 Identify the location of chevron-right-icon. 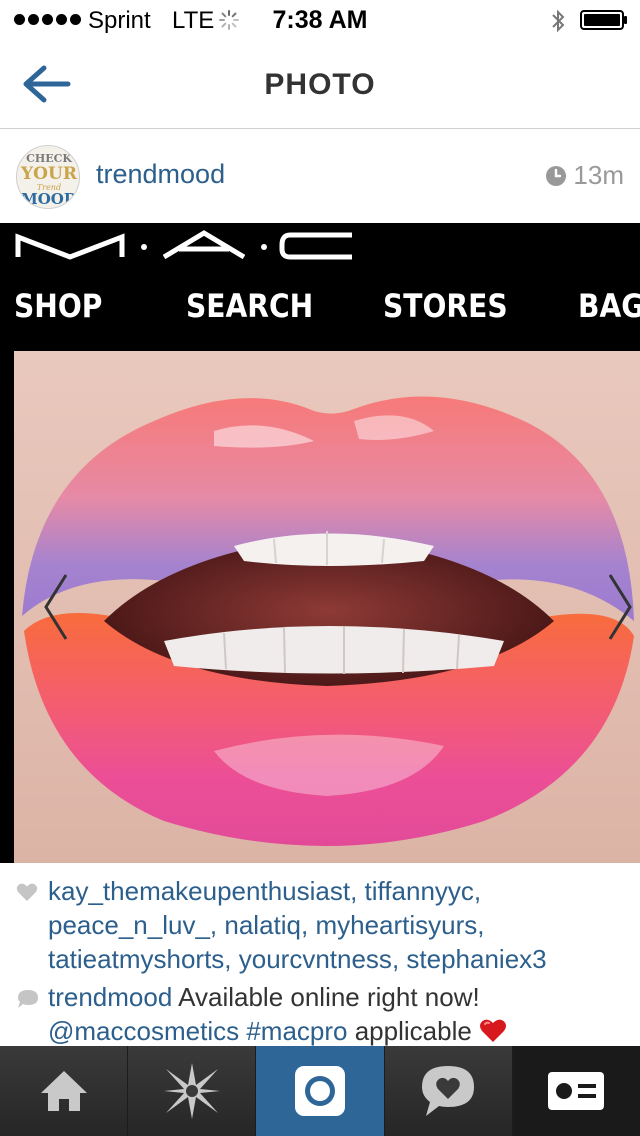
(621, 607).